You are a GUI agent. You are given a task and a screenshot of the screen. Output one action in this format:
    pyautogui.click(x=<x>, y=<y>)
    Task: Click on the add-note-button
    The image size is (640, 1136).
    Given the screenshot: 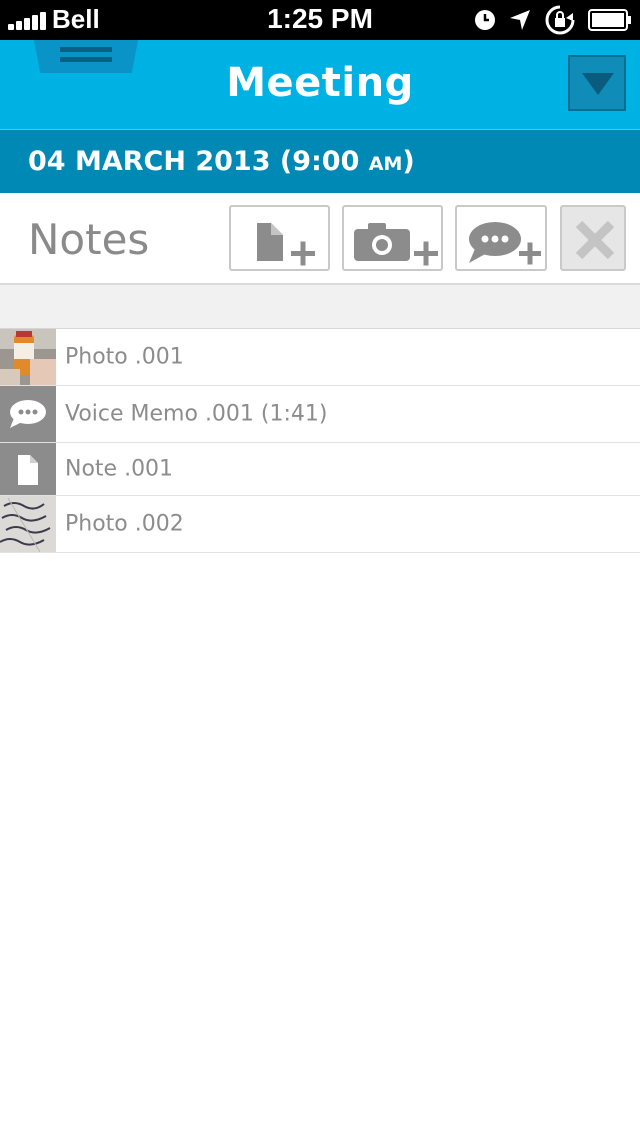 What is the action you would take?
    pyautogui.click(x=279, y=238)
    